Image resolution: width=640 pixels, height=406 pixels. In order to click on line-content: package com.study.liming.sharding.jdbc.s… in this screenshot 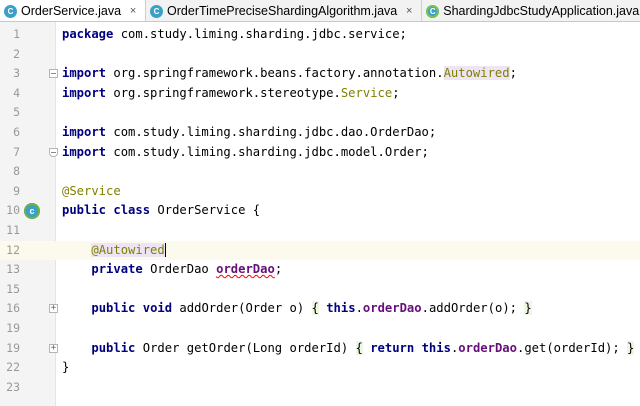, I will do `click(234, 34)`.